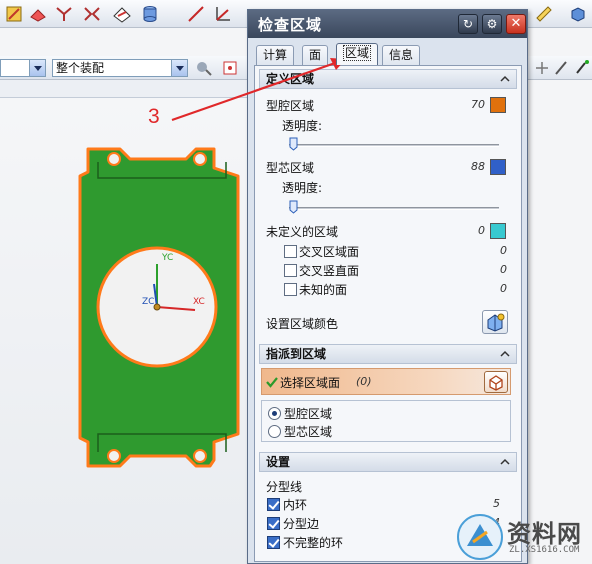 This screenshot has width=592, height=564. I want to click on crossover-vertical-label: 交叉竖直面, so click(329, 271).